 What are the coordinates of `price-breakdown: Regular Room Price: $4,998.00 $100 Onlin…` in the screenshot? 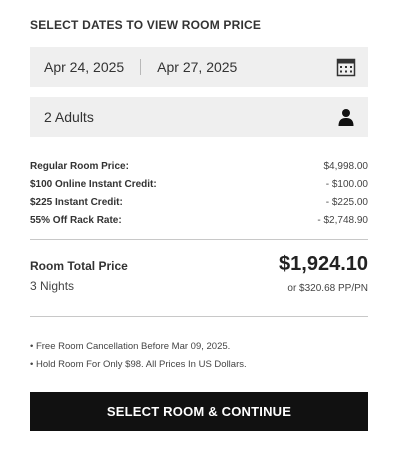 It's located at (199, 193).